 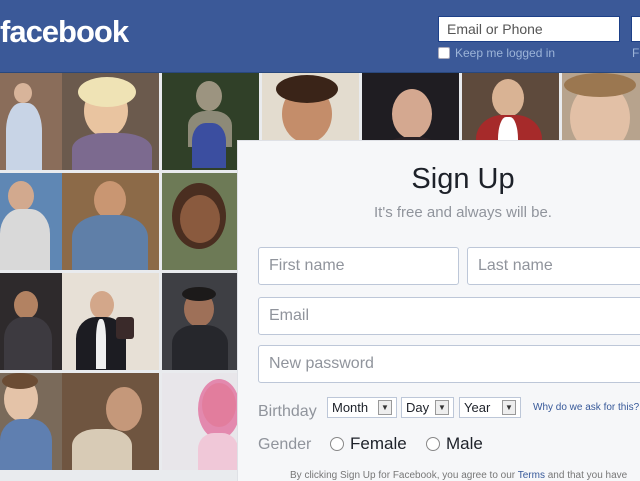 What do you see at coordinates (586, 475) in the screenshot?
I see `terms-suffix: and that you have` at bounding box center [586, 475].